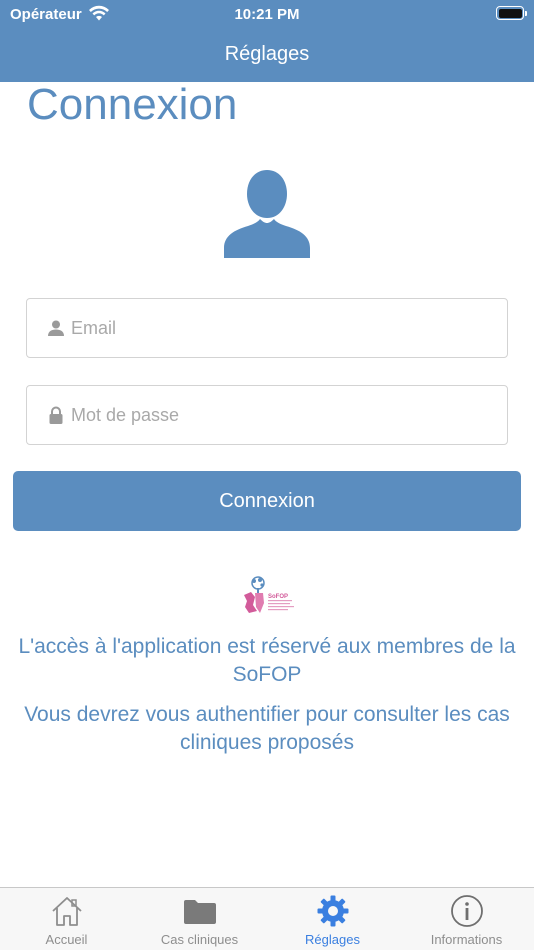  What do you see at coordinates (199, 939) in the screenshot?
I see `tab-label: Cas cliniques` at bounding box center [199, 939].